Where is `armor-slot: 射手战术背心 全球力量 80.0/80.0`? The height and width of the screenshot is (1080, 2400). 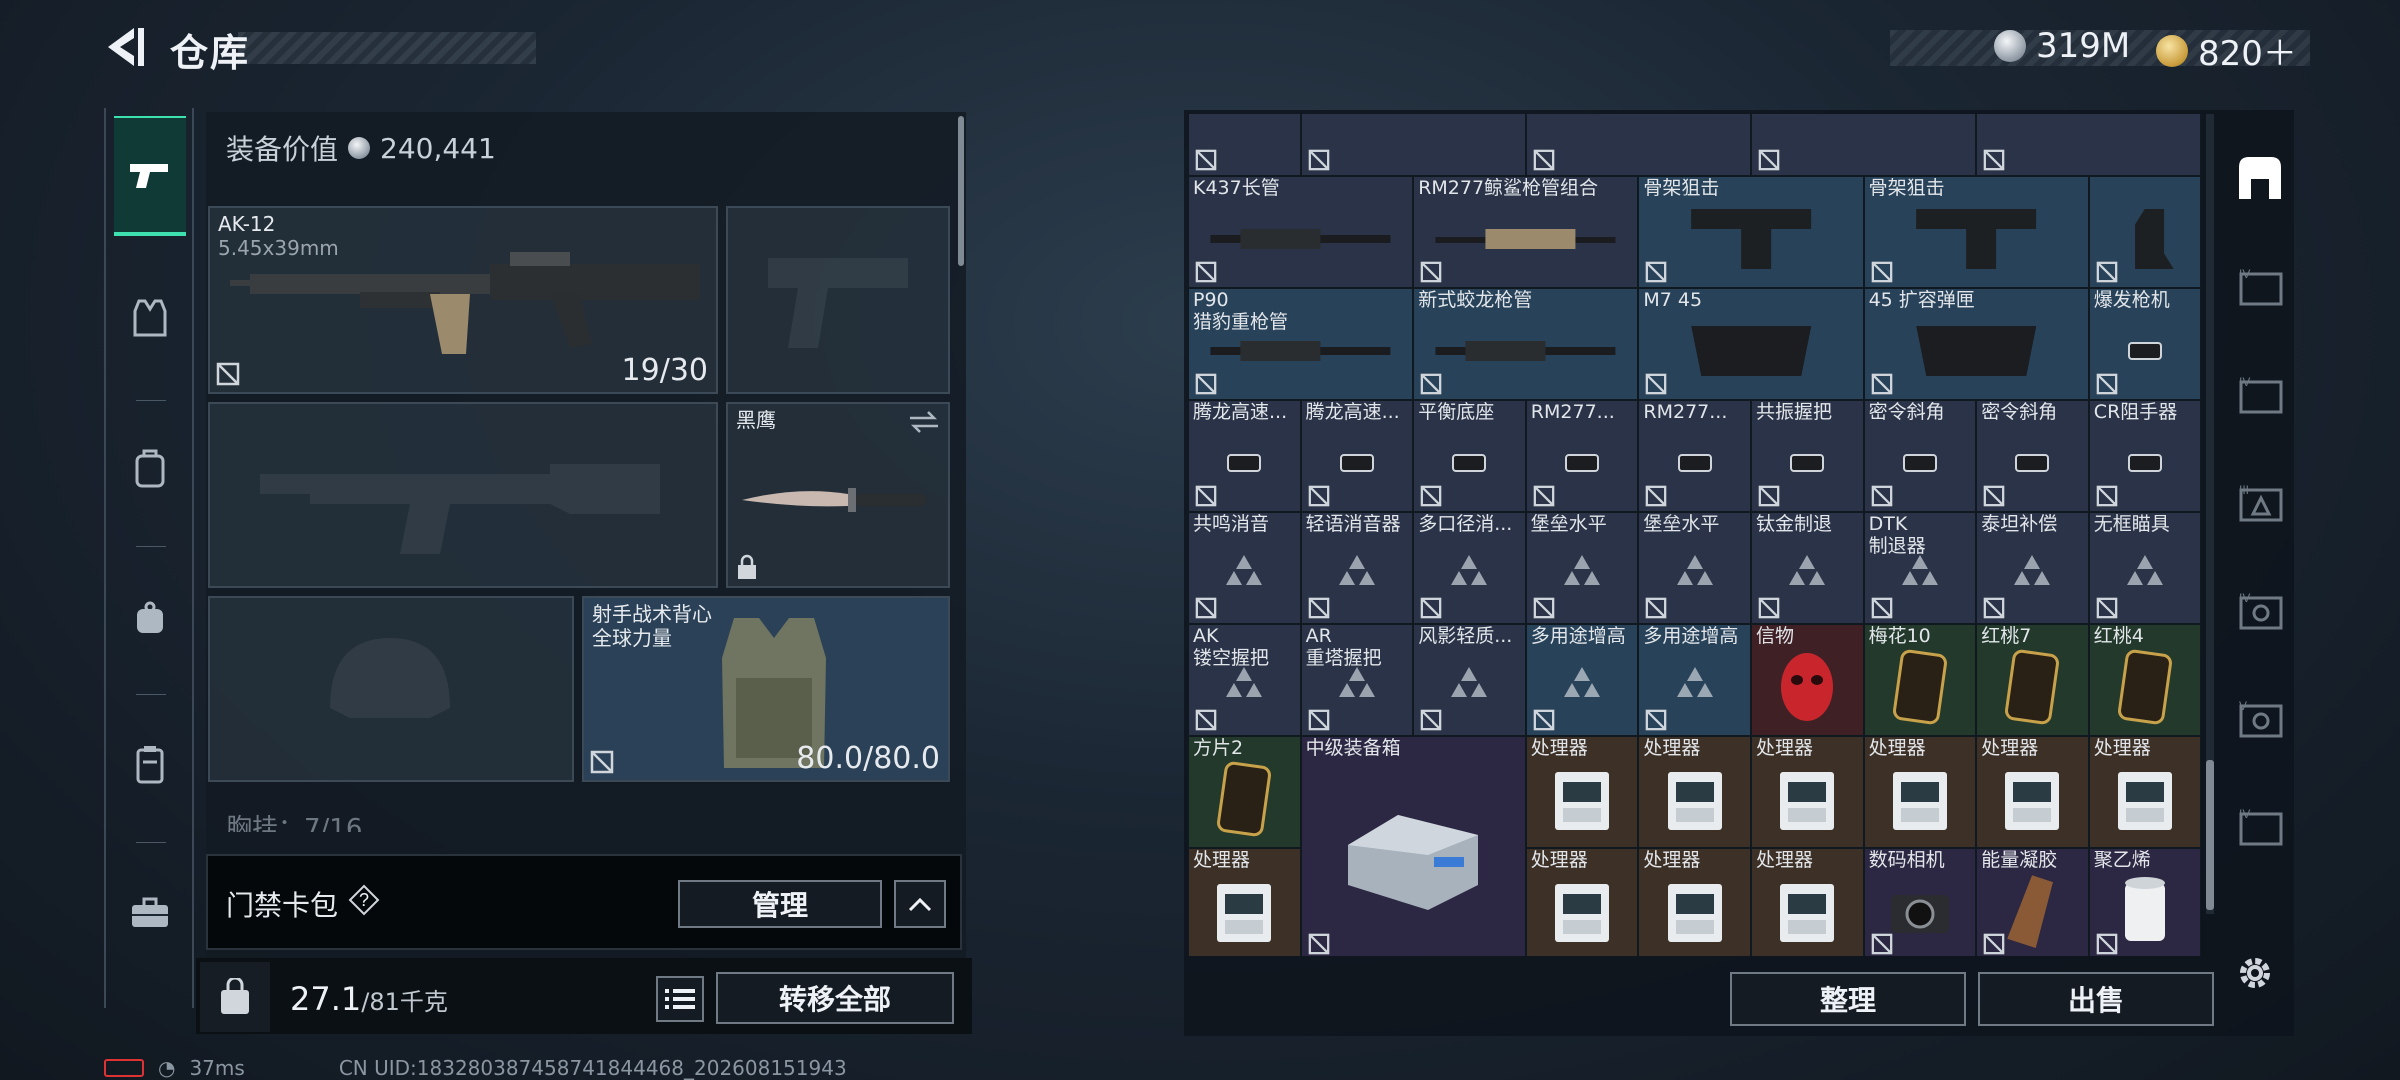 armor-slot: 射手战术背心 全球力量 80.0/80.0 is located at coordinates (766, 689).